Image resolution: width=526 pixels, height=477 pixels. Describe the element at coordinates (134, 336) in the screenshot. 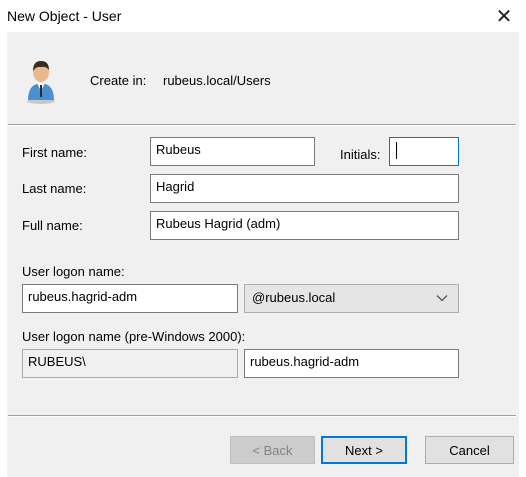

I see `pre2000-label: User logon name (pre-Windows 2000):` at that location.